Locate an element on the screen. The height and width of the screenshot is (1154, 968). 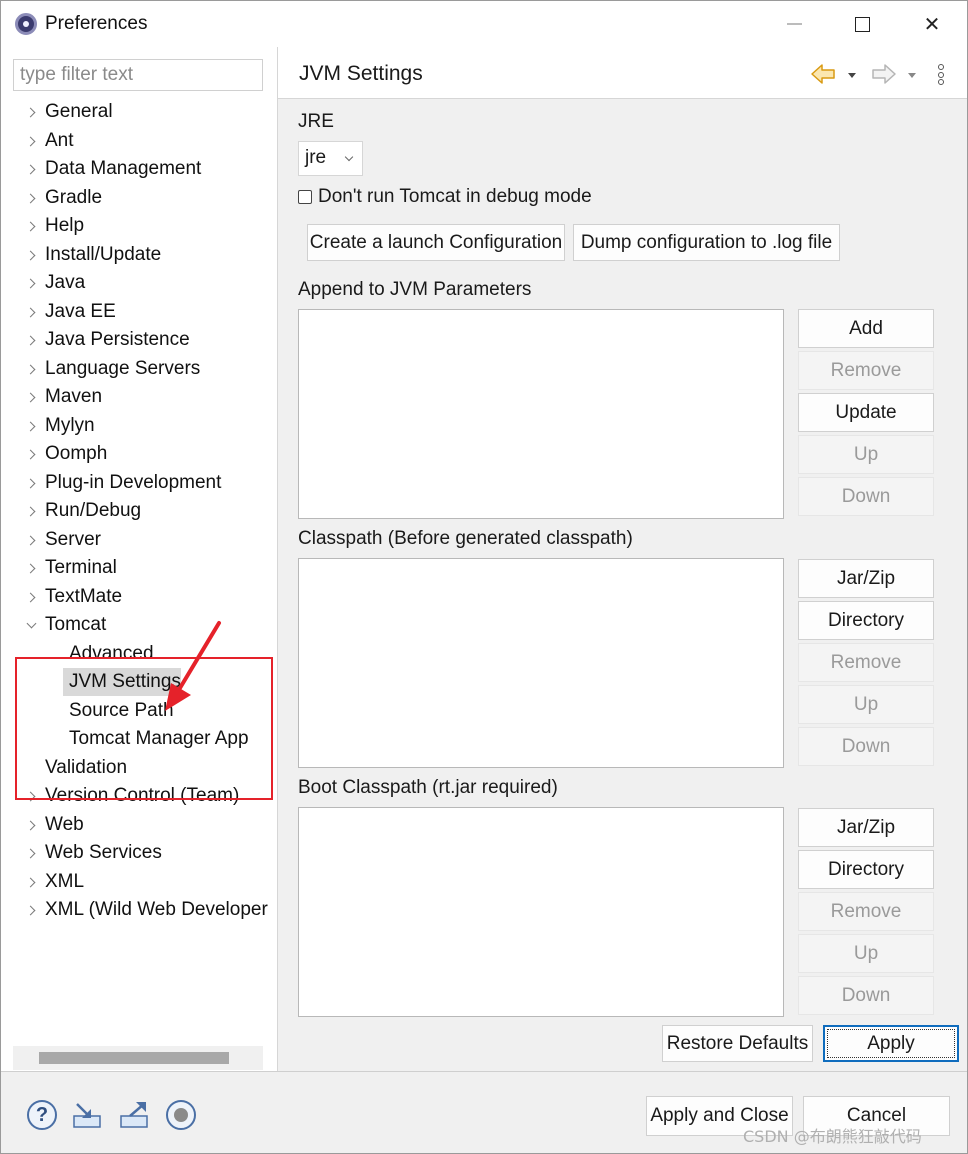
tree-item-label: Oomph is located at coordinates (76, 453).